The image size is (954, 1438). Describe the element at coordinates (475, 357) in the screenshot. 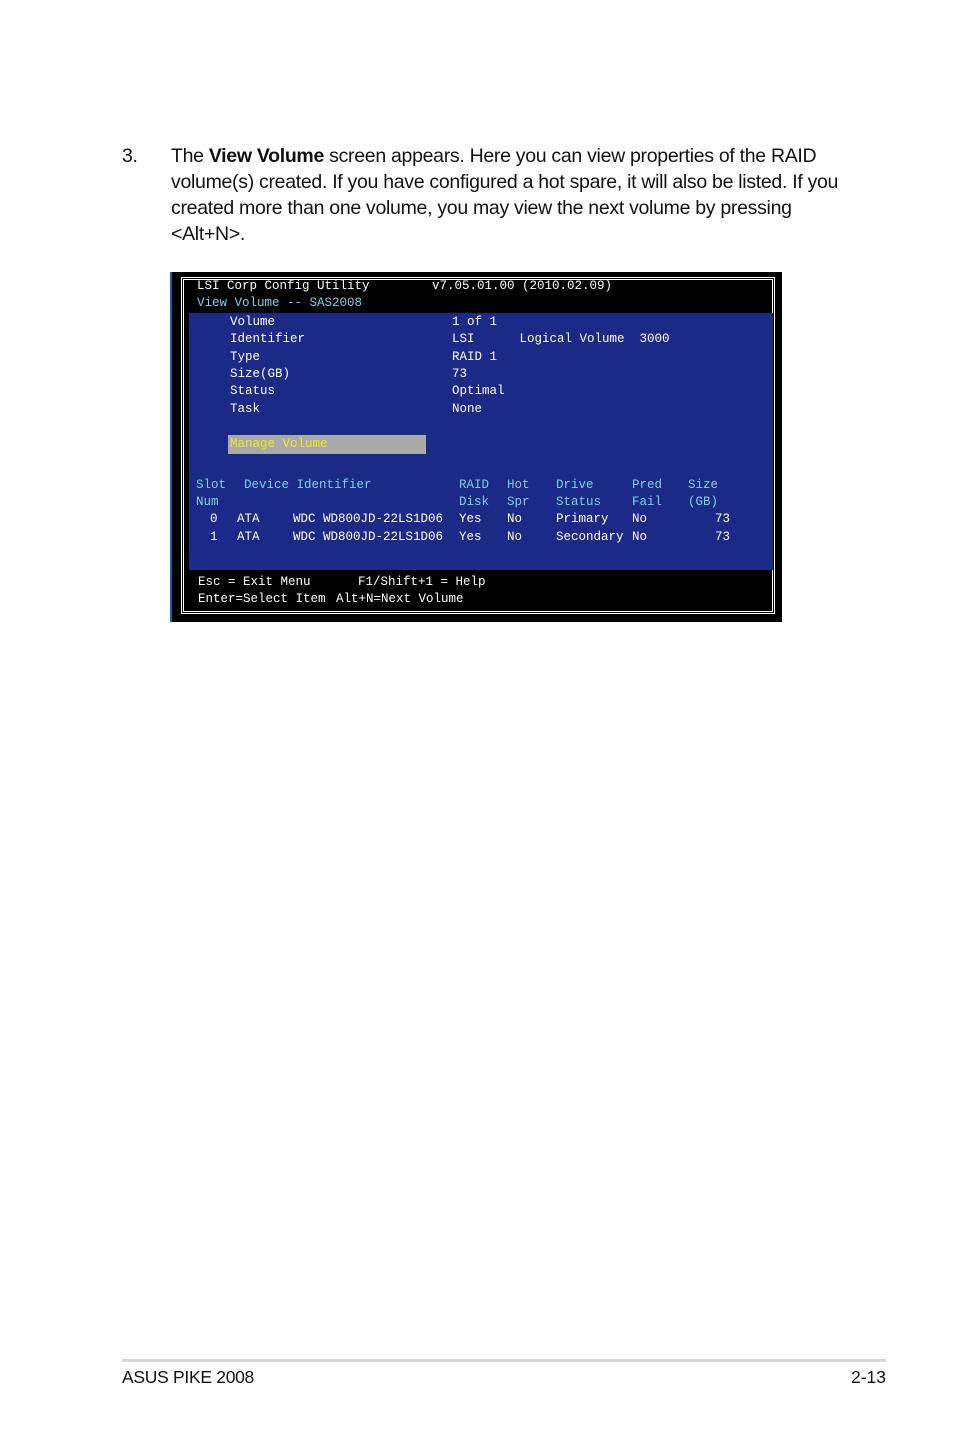

I see `prop-value-type: RAID 1` at that location.